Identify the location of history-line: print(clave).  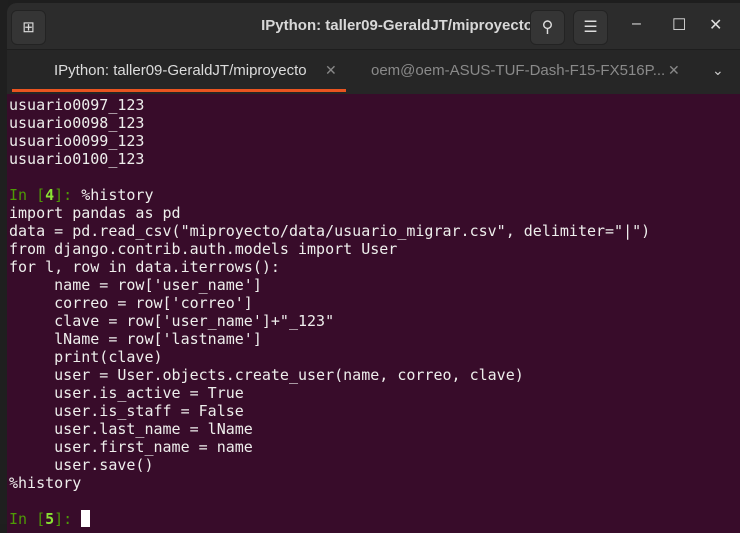
(86, 357).